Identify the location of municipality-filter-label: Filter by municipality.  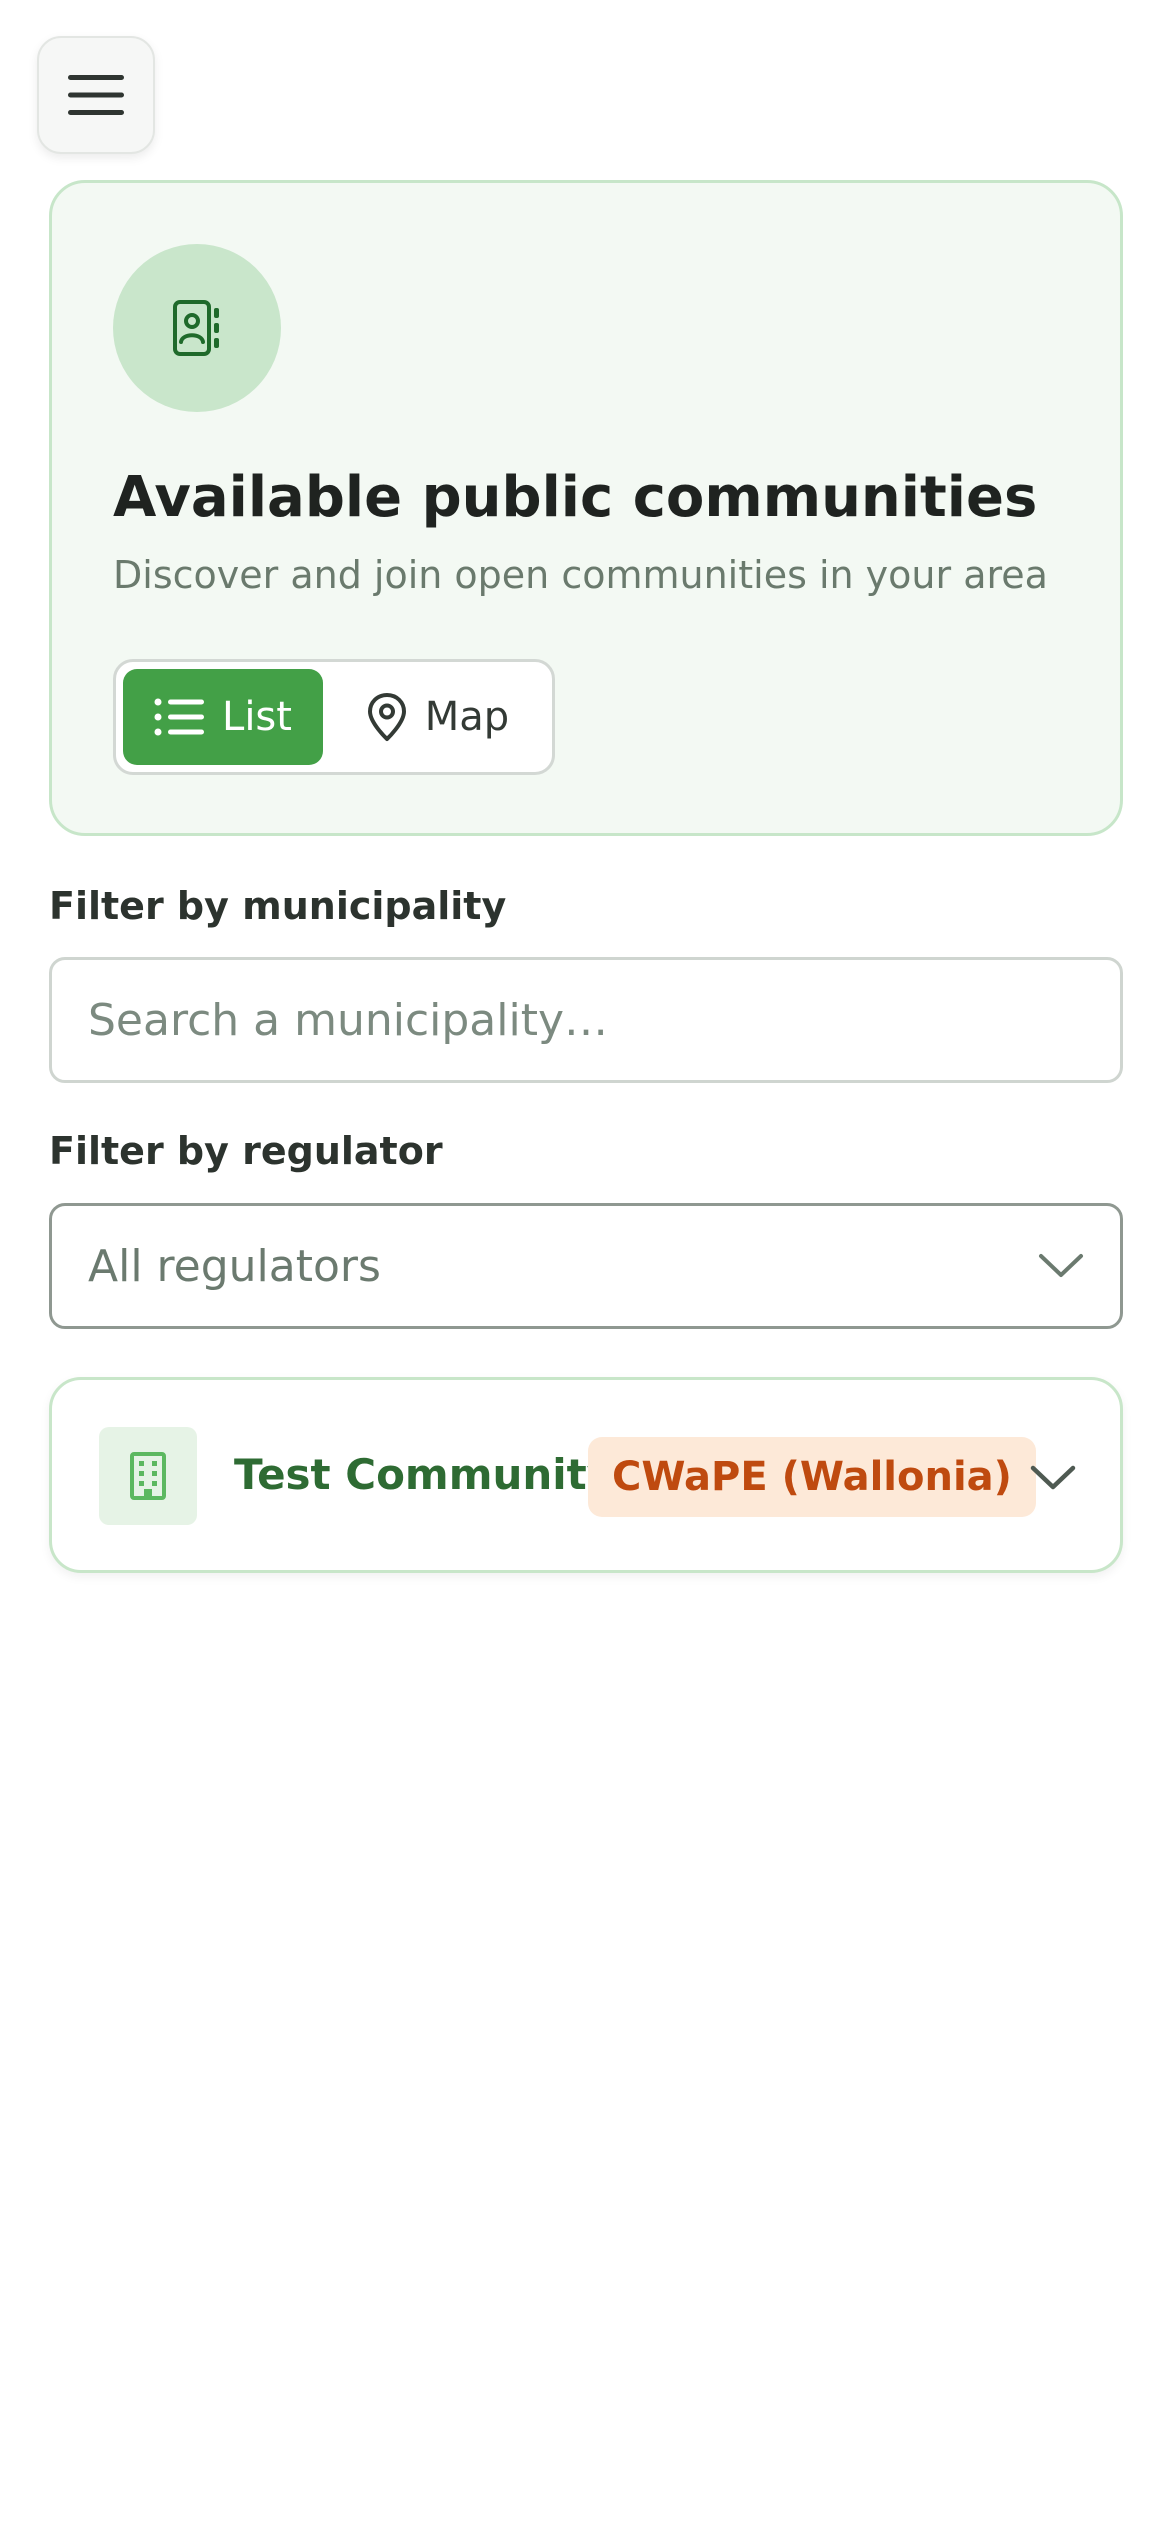
(278, 906).